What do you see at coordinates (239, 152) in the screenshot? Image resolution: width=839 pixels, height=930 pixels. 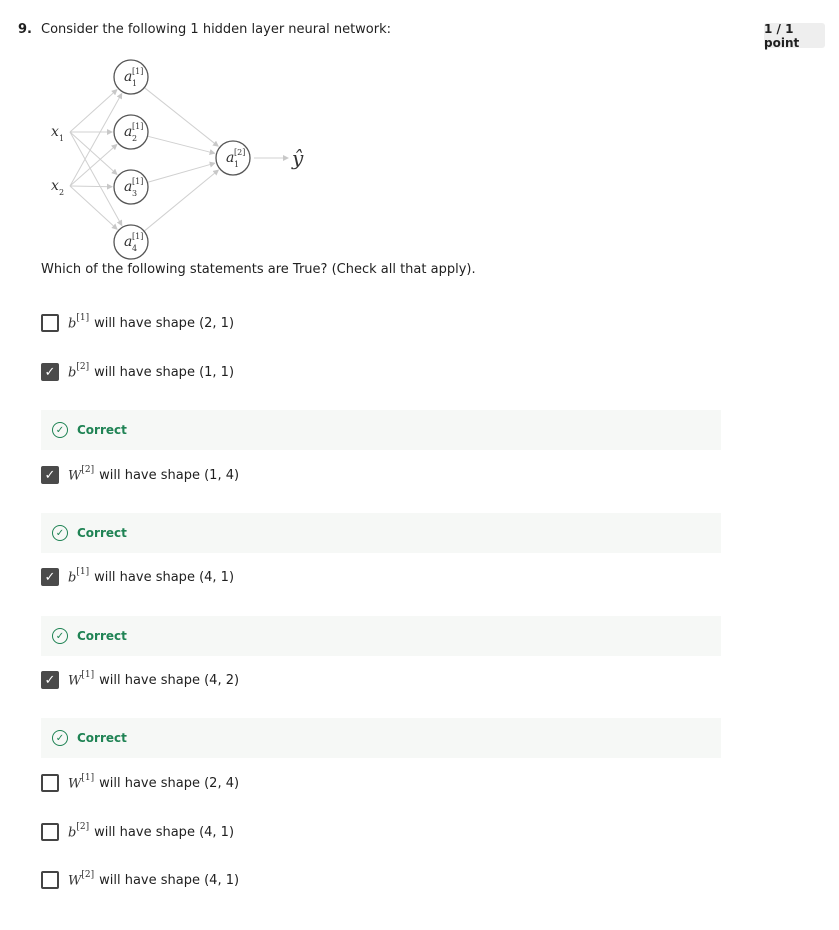 I see `svg-text: [2]` at bounding box center [239, 152].